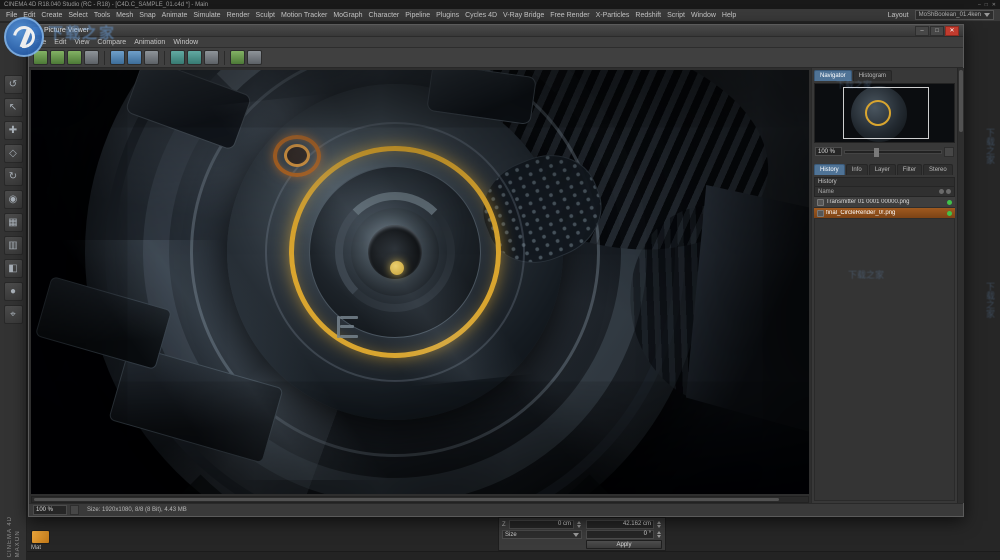 The image size is (1000, 560). I want to click on coordinates-manager-button: ⌖, so click(13, 314).